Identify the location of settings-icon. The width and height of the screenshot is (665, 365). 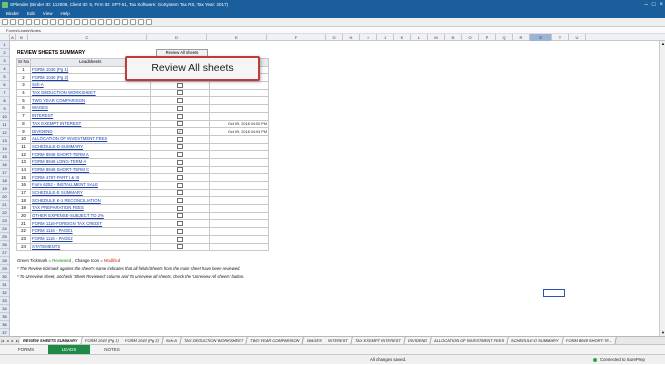
(125, 22).